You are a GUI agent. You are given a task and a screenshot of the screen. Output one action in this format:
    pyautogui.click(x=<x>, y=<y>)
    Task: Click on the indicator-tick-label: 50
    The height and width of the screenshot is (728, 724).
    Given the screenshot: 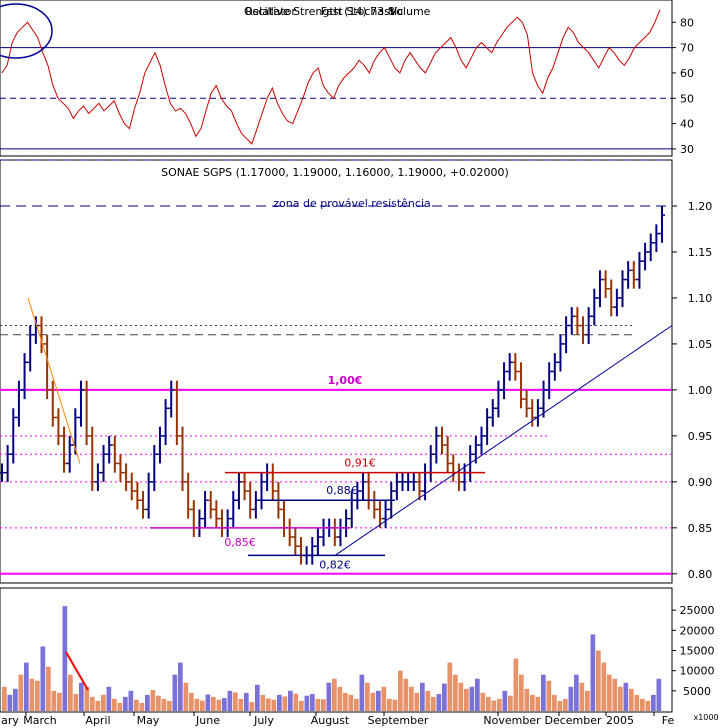 What is the action you would take?
    pyautogui.click(x=687, y=98)
    